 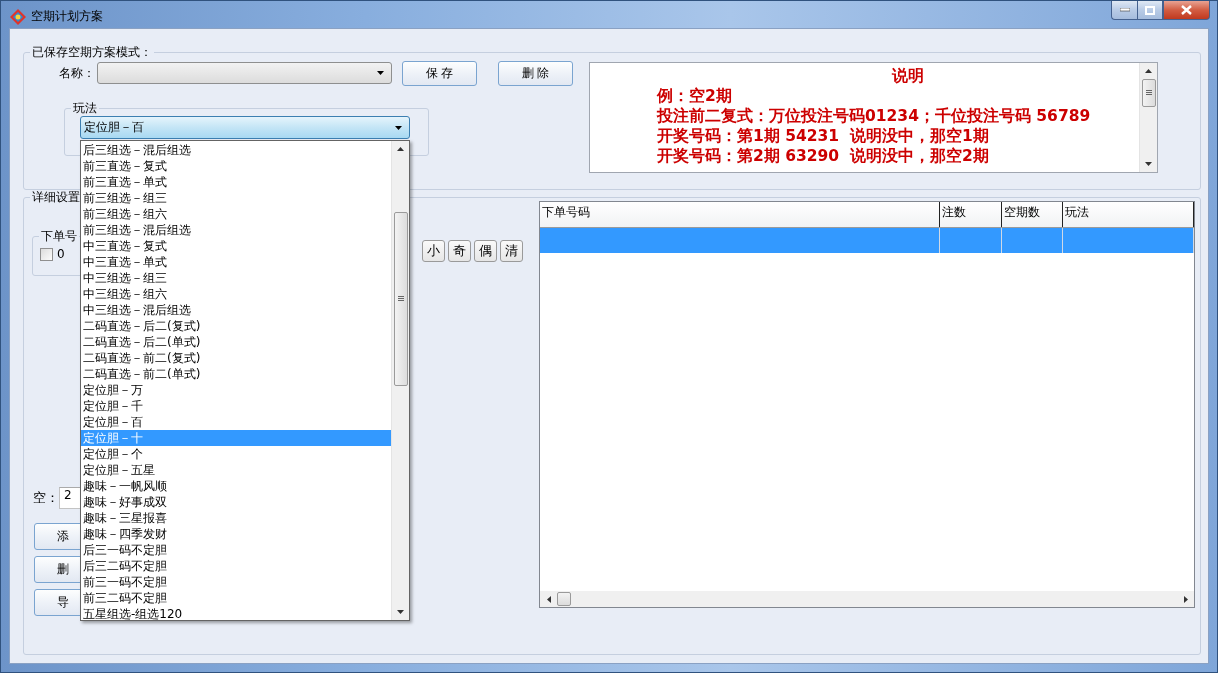 I want to click on window-title: 空期计划方案, so click(x=67, y=16).